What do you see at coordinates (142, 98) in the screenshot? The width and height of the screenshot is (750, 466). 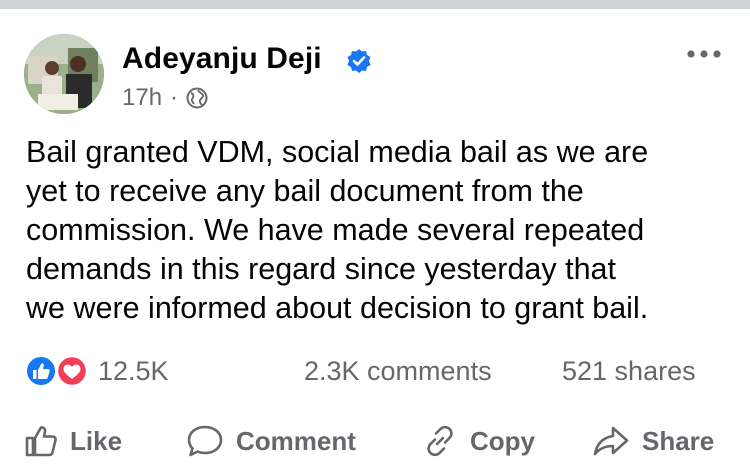 I see `post-timestamp: 17h` at bounding box center [142, 98].